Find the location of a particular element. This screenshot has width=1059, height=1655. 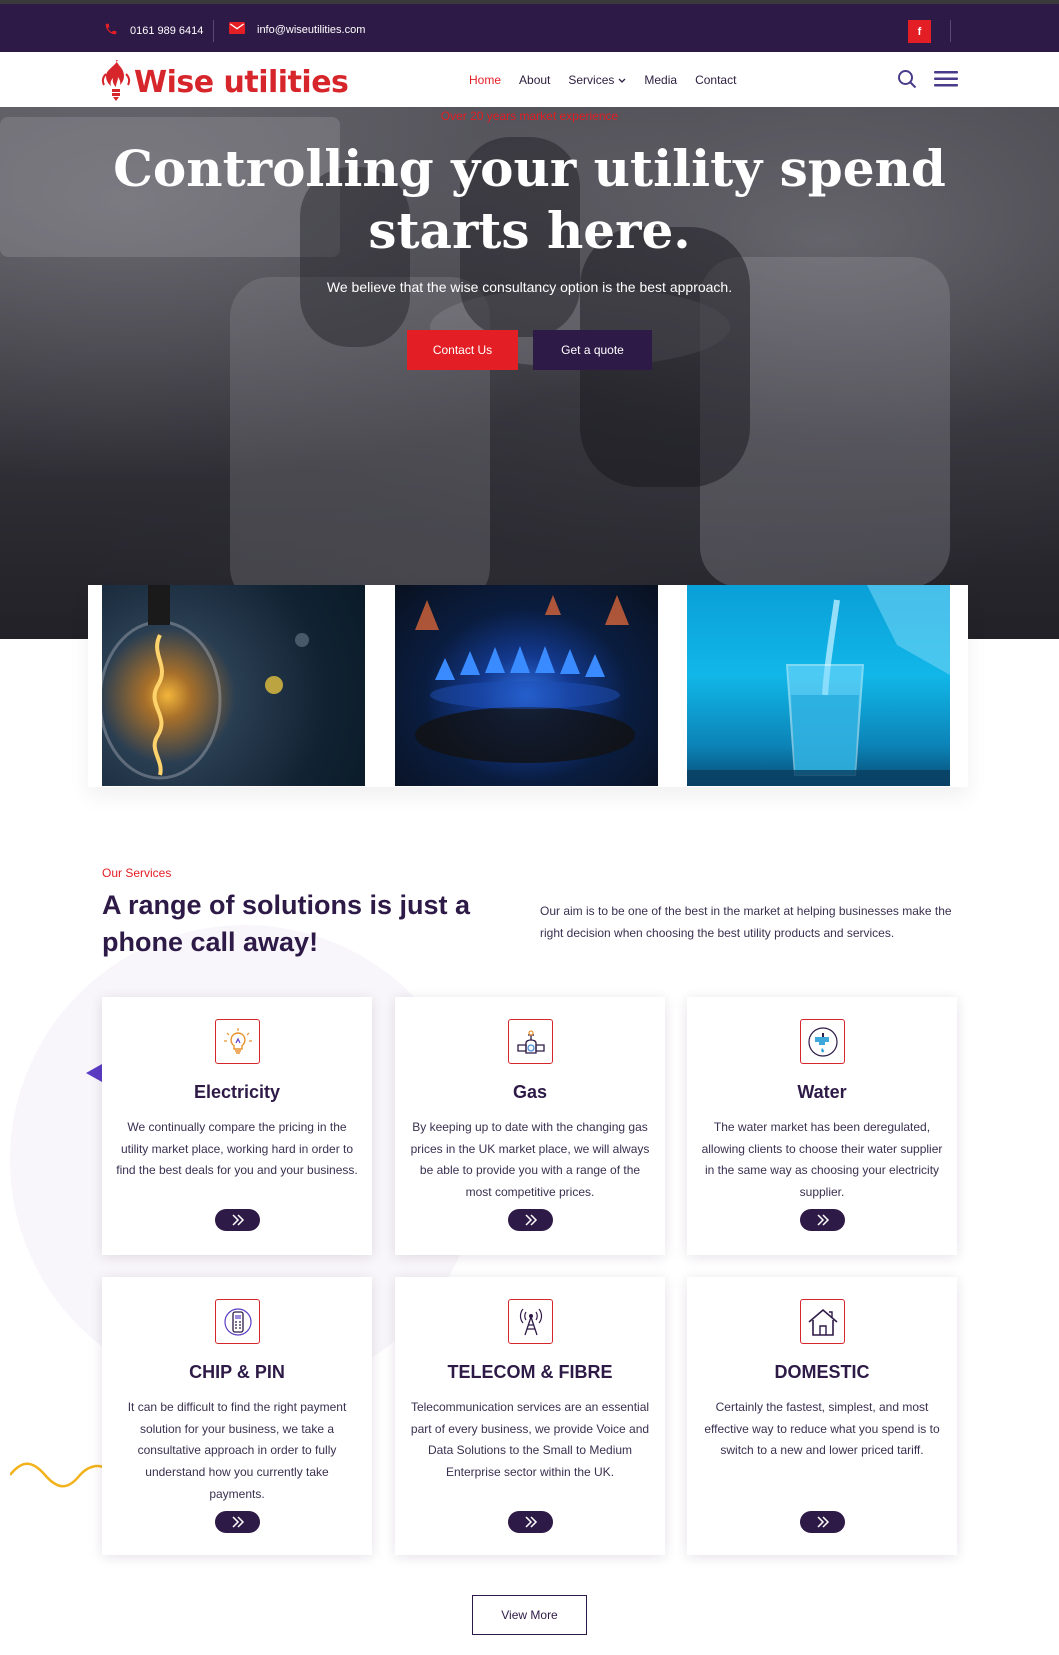

lightbulb-icon is located at coordinates (237, 1041).